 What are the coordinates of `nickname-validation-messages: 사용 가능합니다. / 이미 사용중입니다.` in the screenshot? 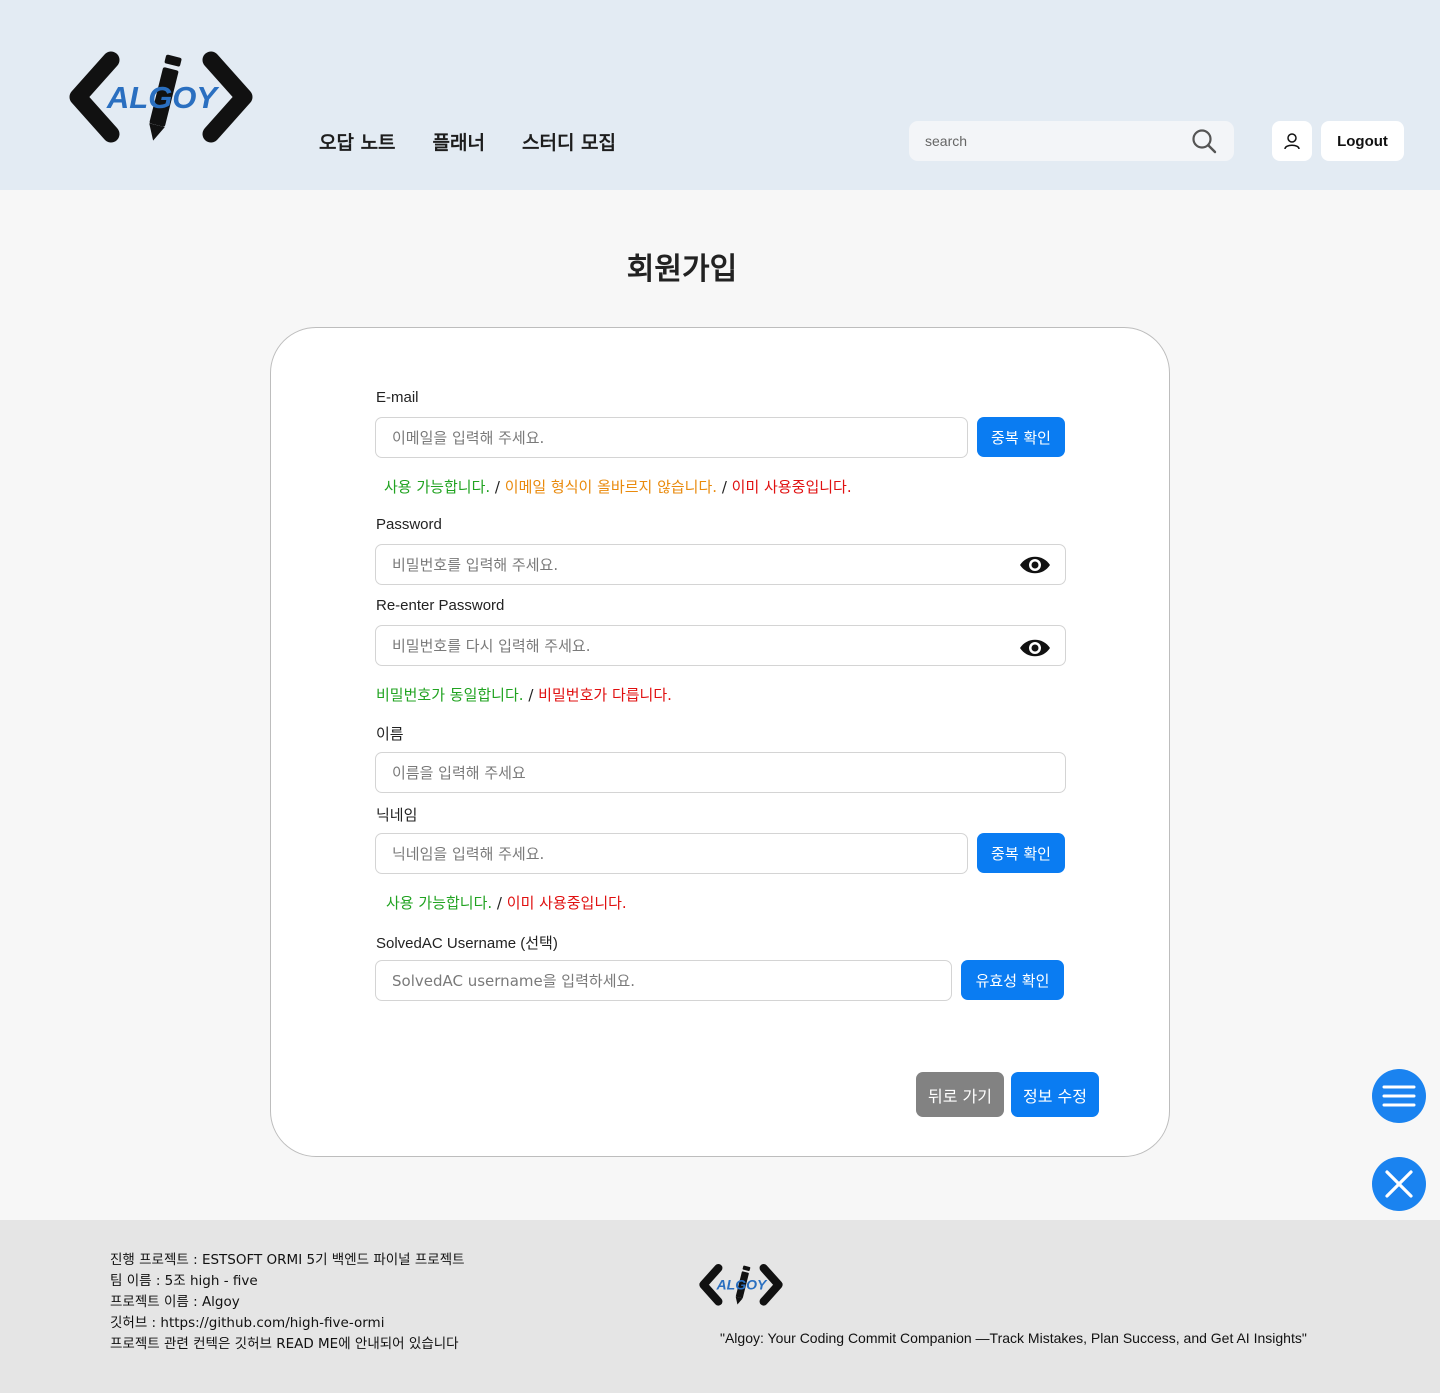 It's located at (506, 902).